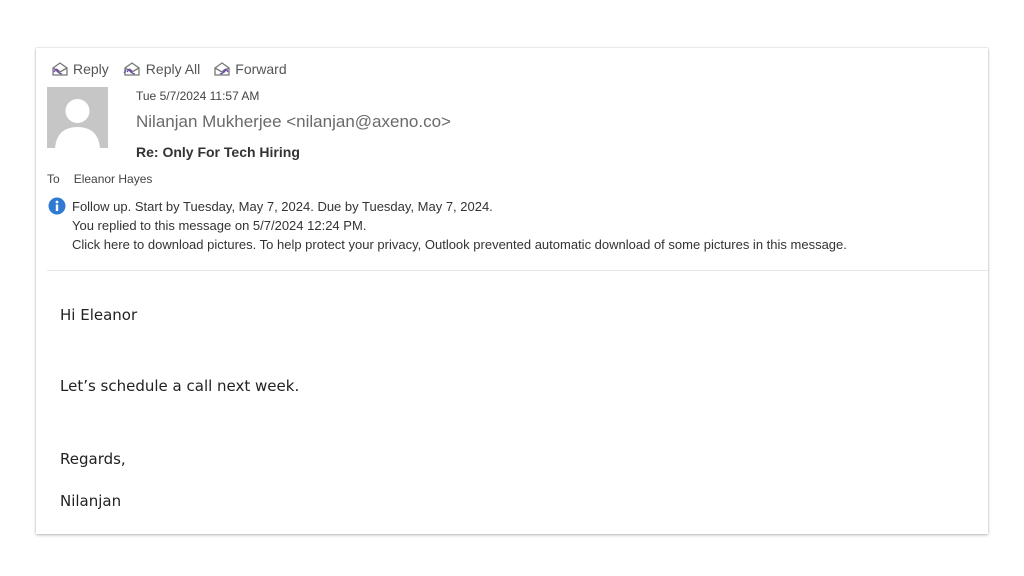 The width and height of the screenshot is (1024, 576). Describe the element at coordinates (91, 501) in the screenshot. I see `body-signature: Nilanjan` at that location.